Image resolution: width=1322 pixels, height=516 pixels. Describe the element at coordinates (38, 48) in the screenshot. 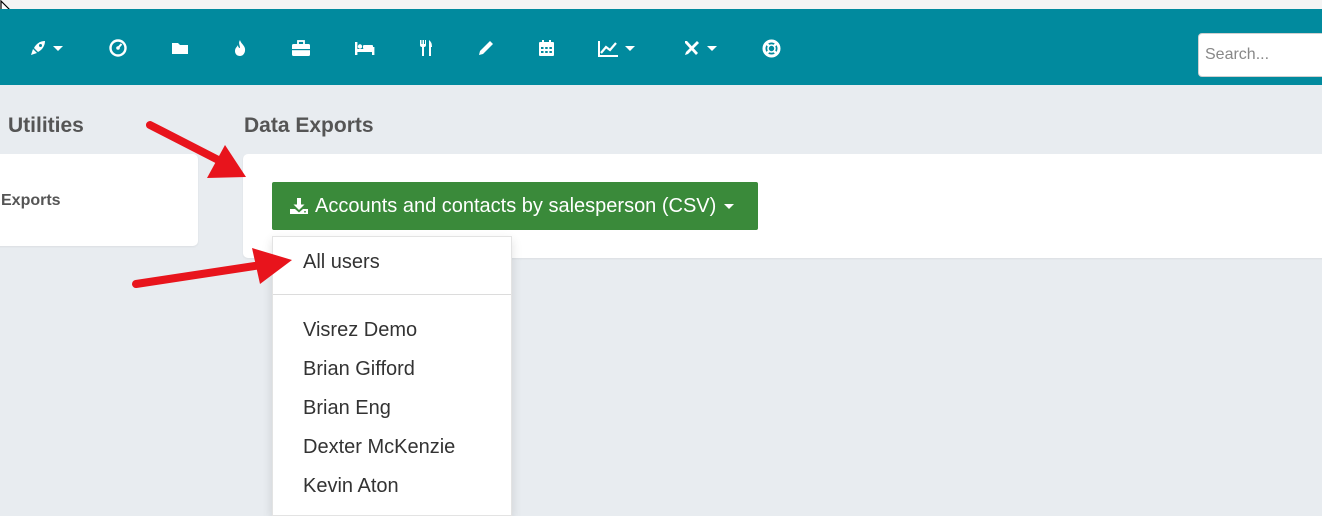

I see `rocket-icon` at that location.